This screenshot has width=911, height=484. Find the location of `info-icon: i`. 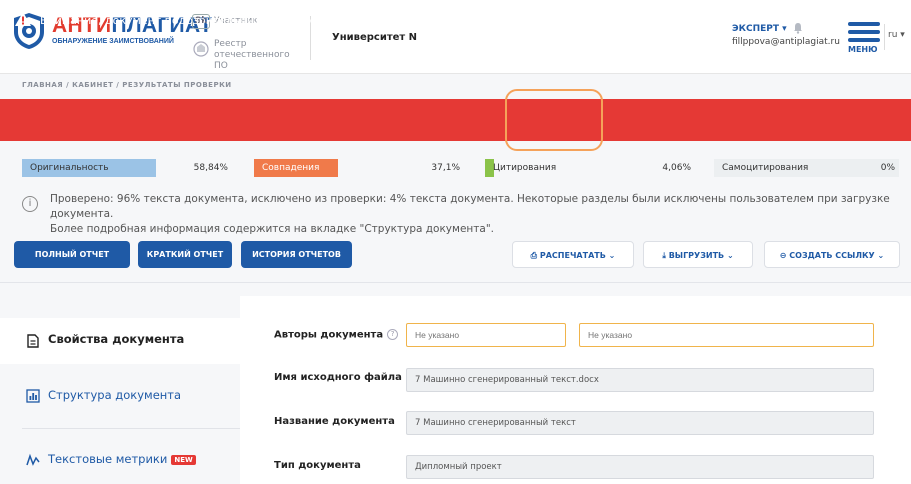

info-icon: i is located at coordinates (30, 204).